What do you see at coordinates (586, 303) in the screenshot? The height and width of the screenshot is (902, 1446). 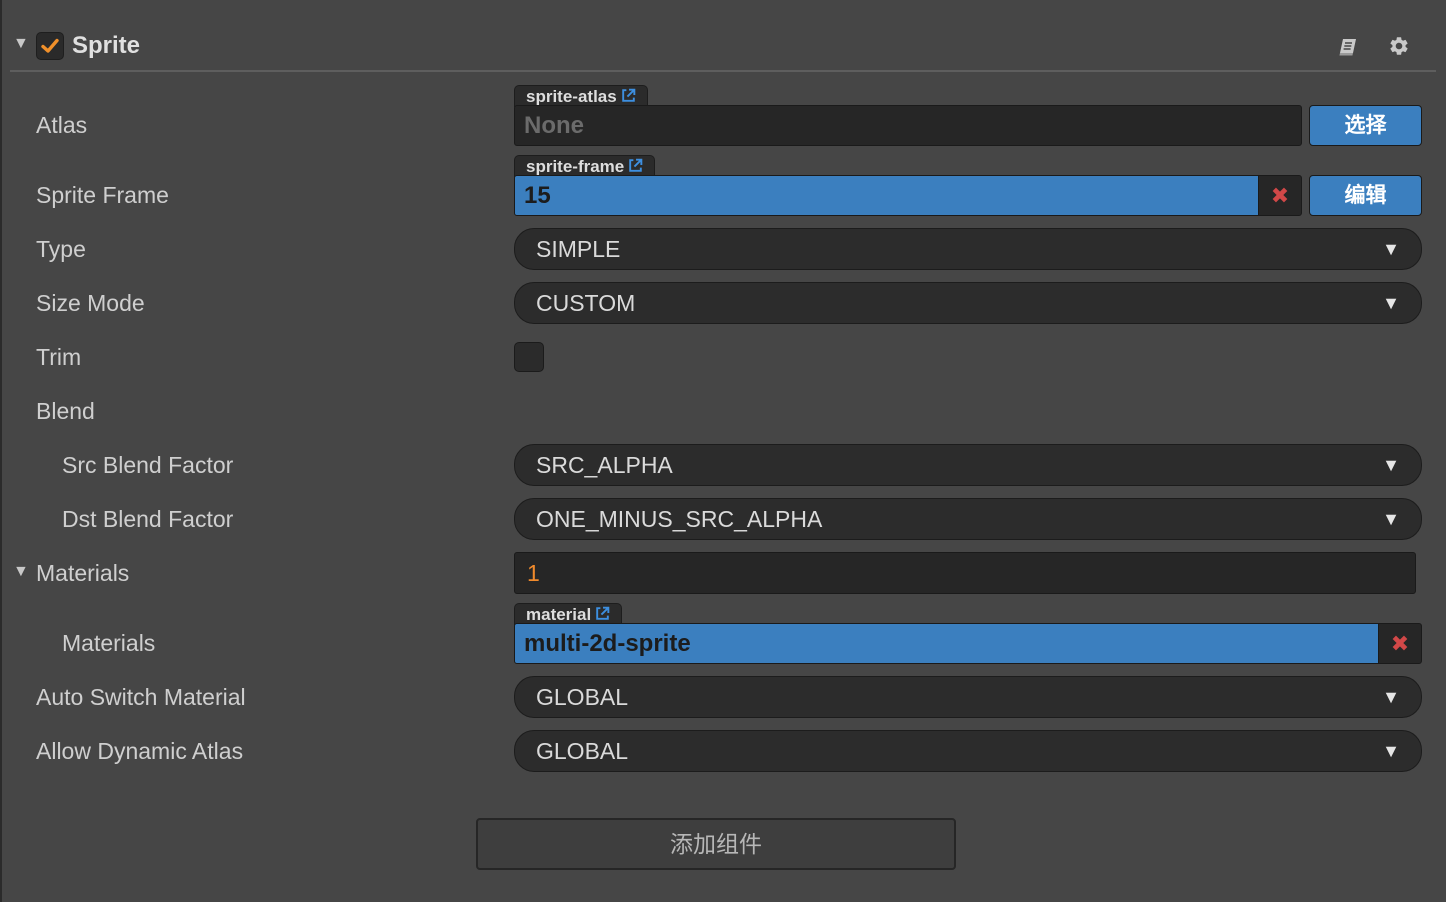 I see `size-mode-select-value: CUSTOM` at bounding box center [586, 303].